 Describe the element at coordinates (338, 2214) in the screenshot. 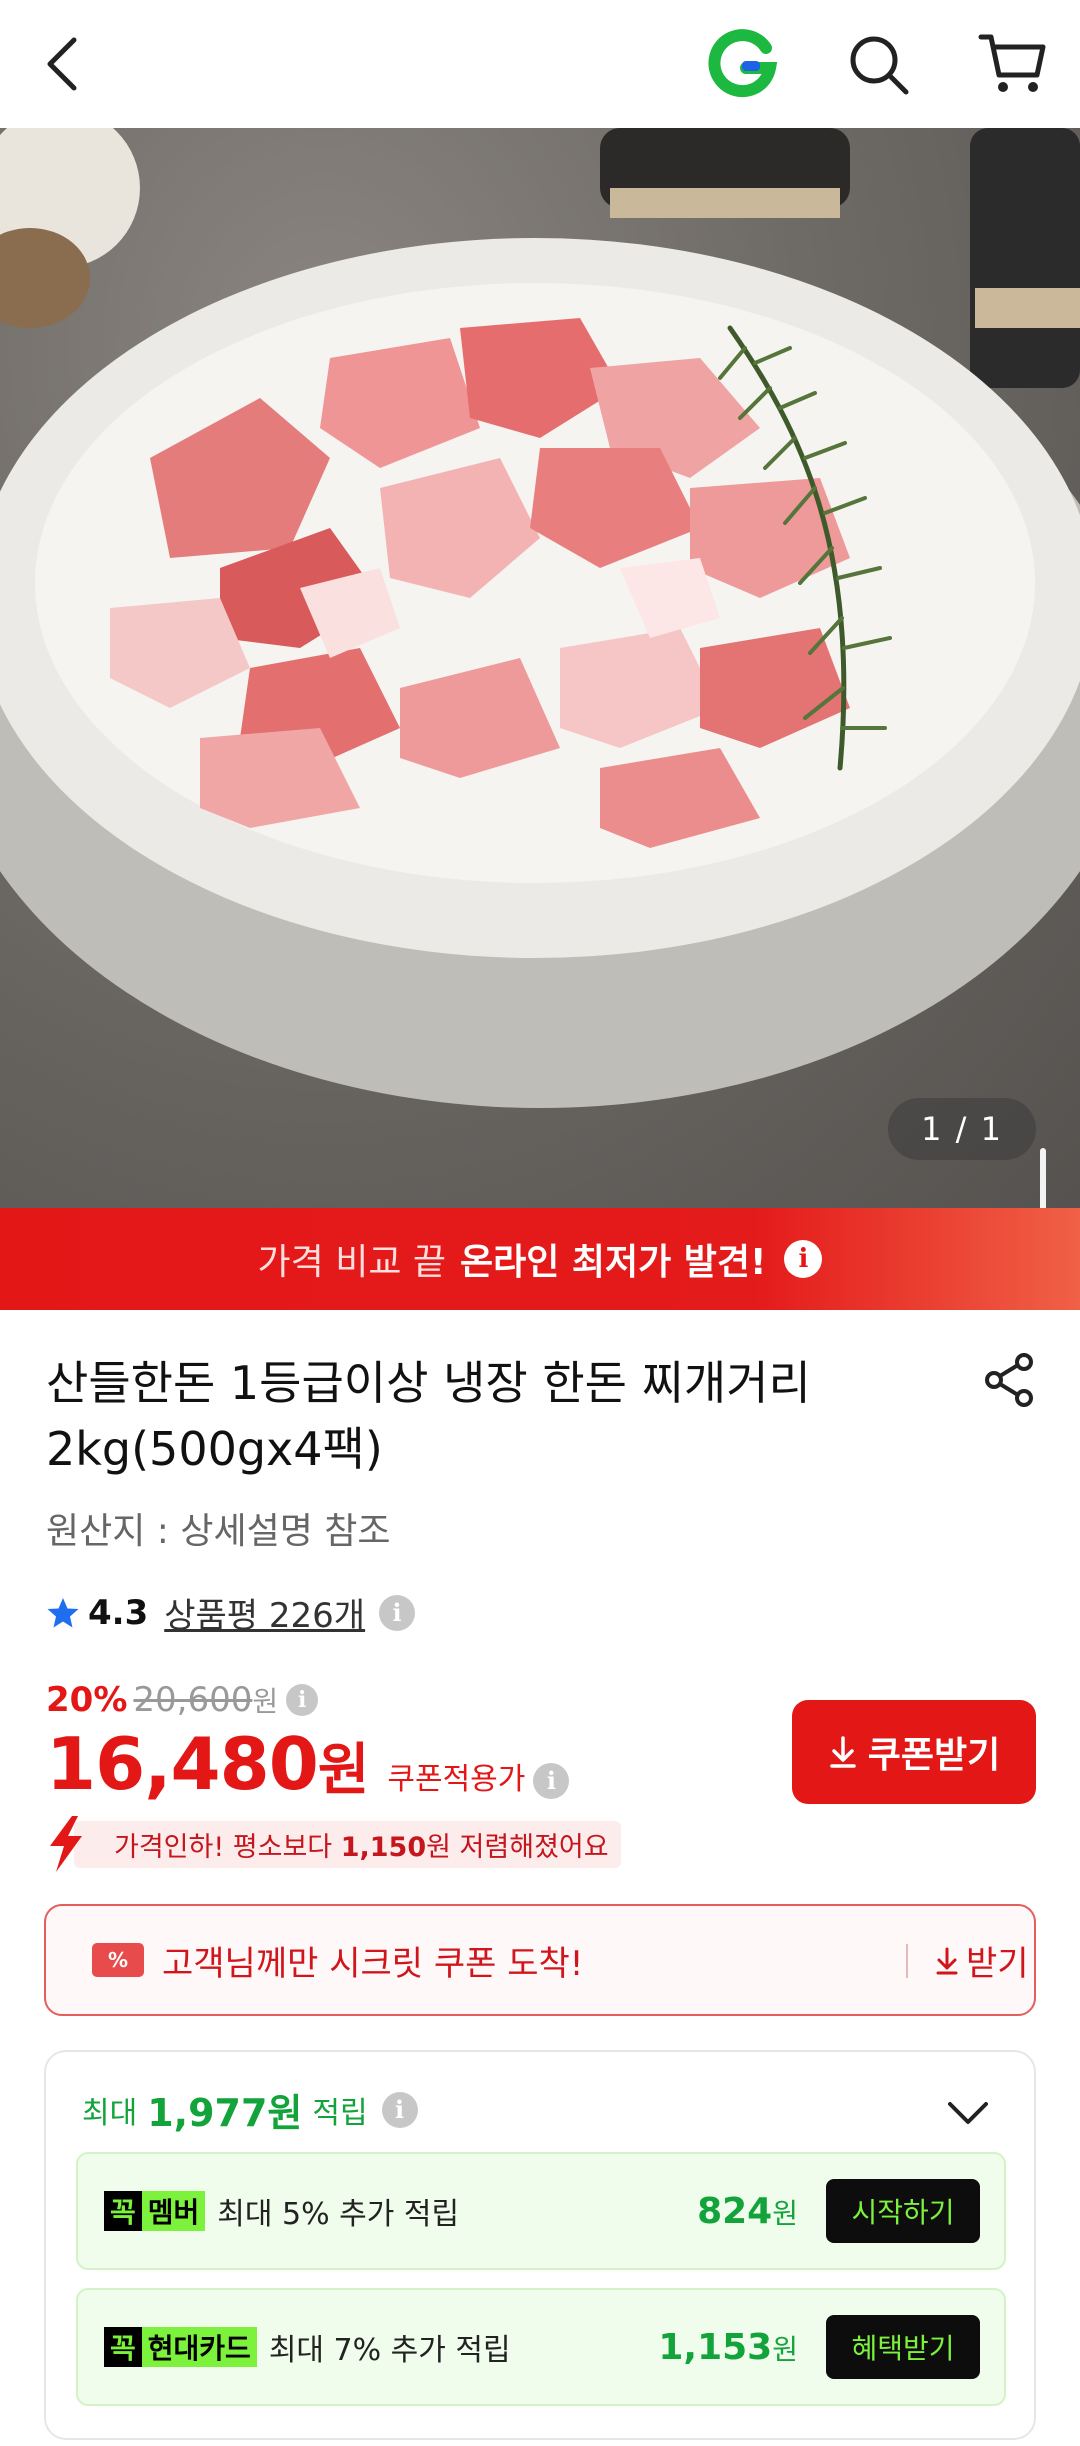

I see `offer-description: 최대 5% 추가 적립` at that location.